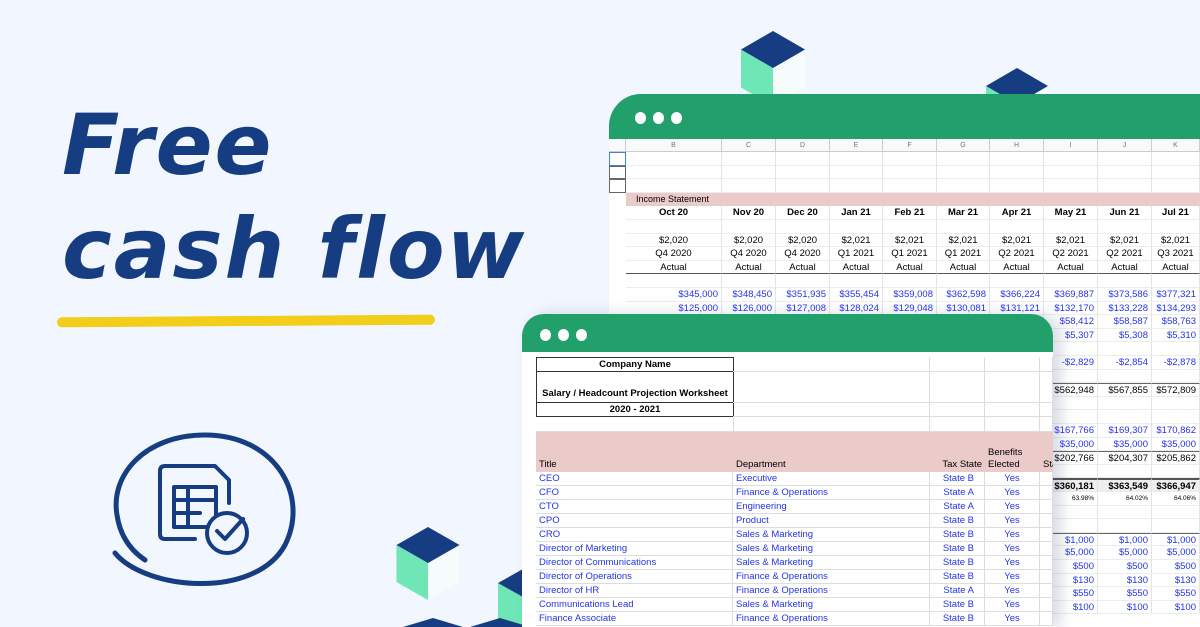 The height and width of the screenshot is (627, 1200). I want to click on table-cell: $550, so click(1176, 594).